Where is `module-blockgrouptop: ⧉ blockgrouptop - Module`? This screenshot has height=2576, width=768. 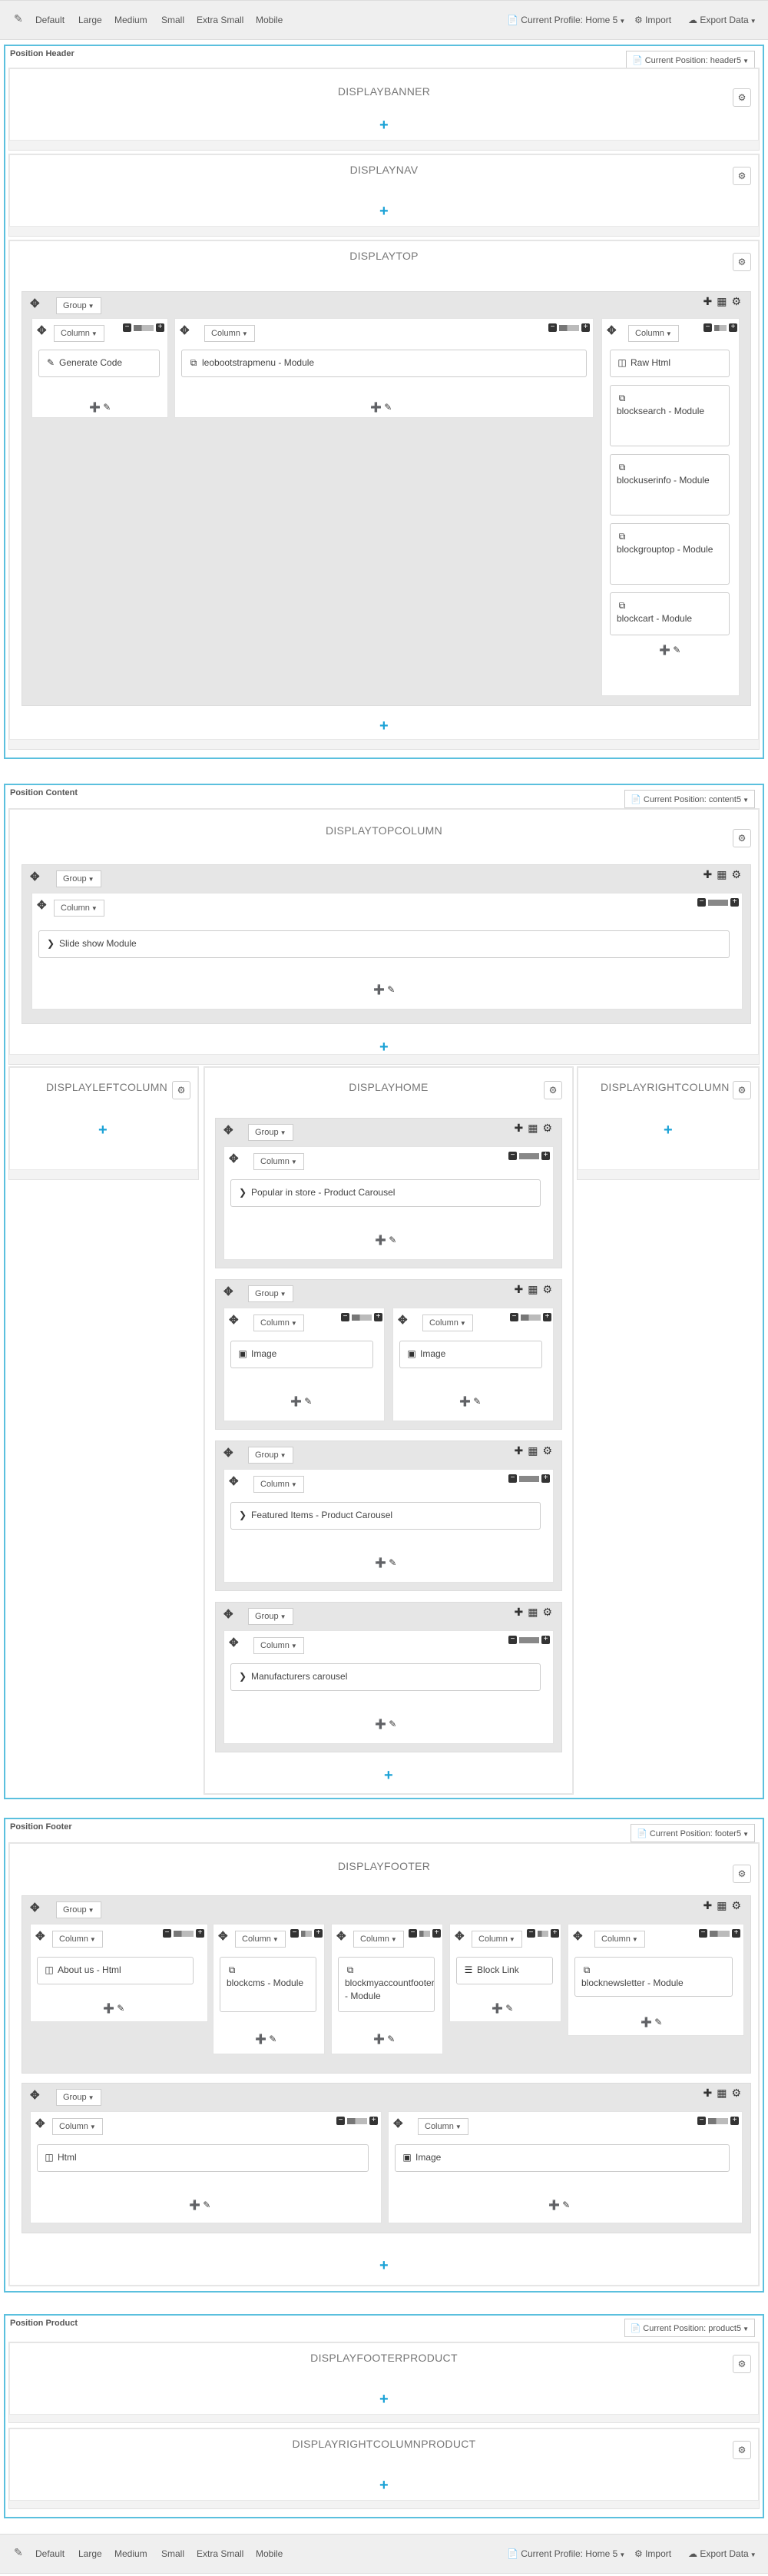
module-blockgrouptop: ⧉ blockgrouptop - Module is located at coordinates (670, 554).